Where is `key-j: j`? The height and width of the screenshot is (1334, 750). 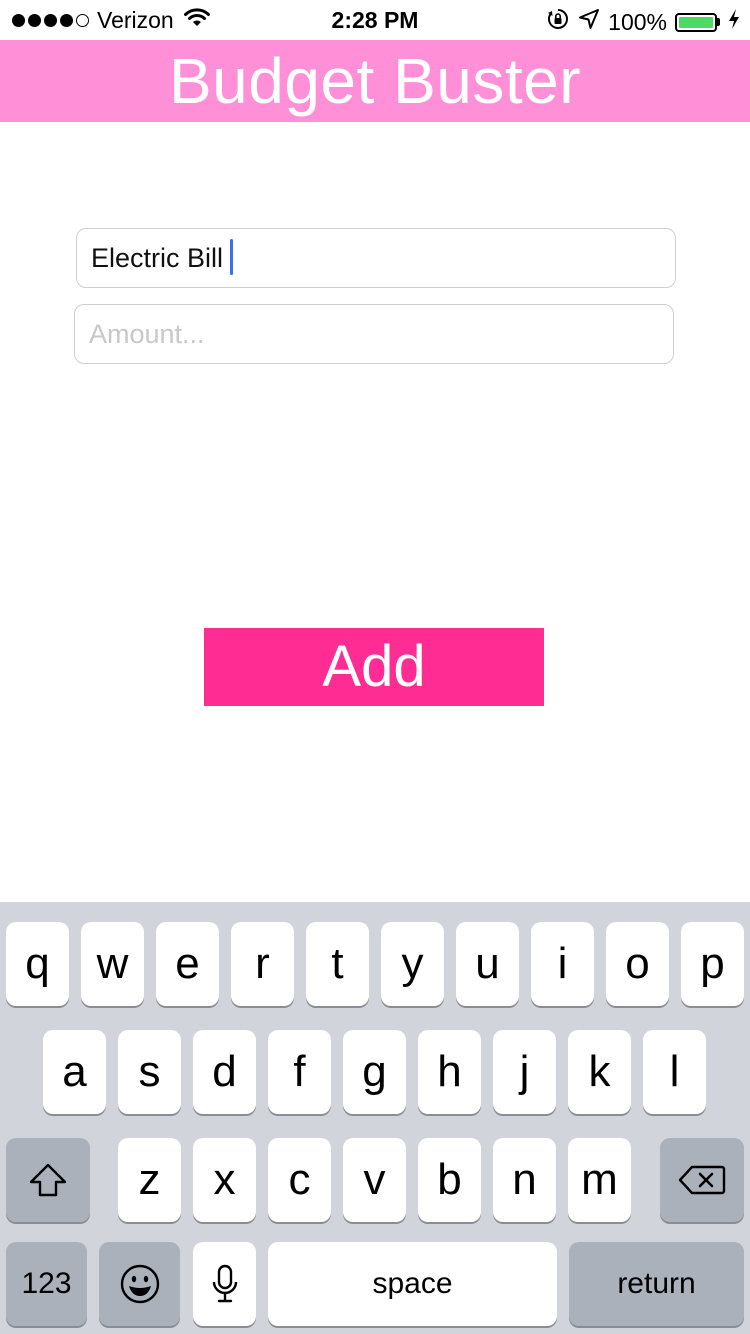
key-j: j is located at coordinates (524, 1072).